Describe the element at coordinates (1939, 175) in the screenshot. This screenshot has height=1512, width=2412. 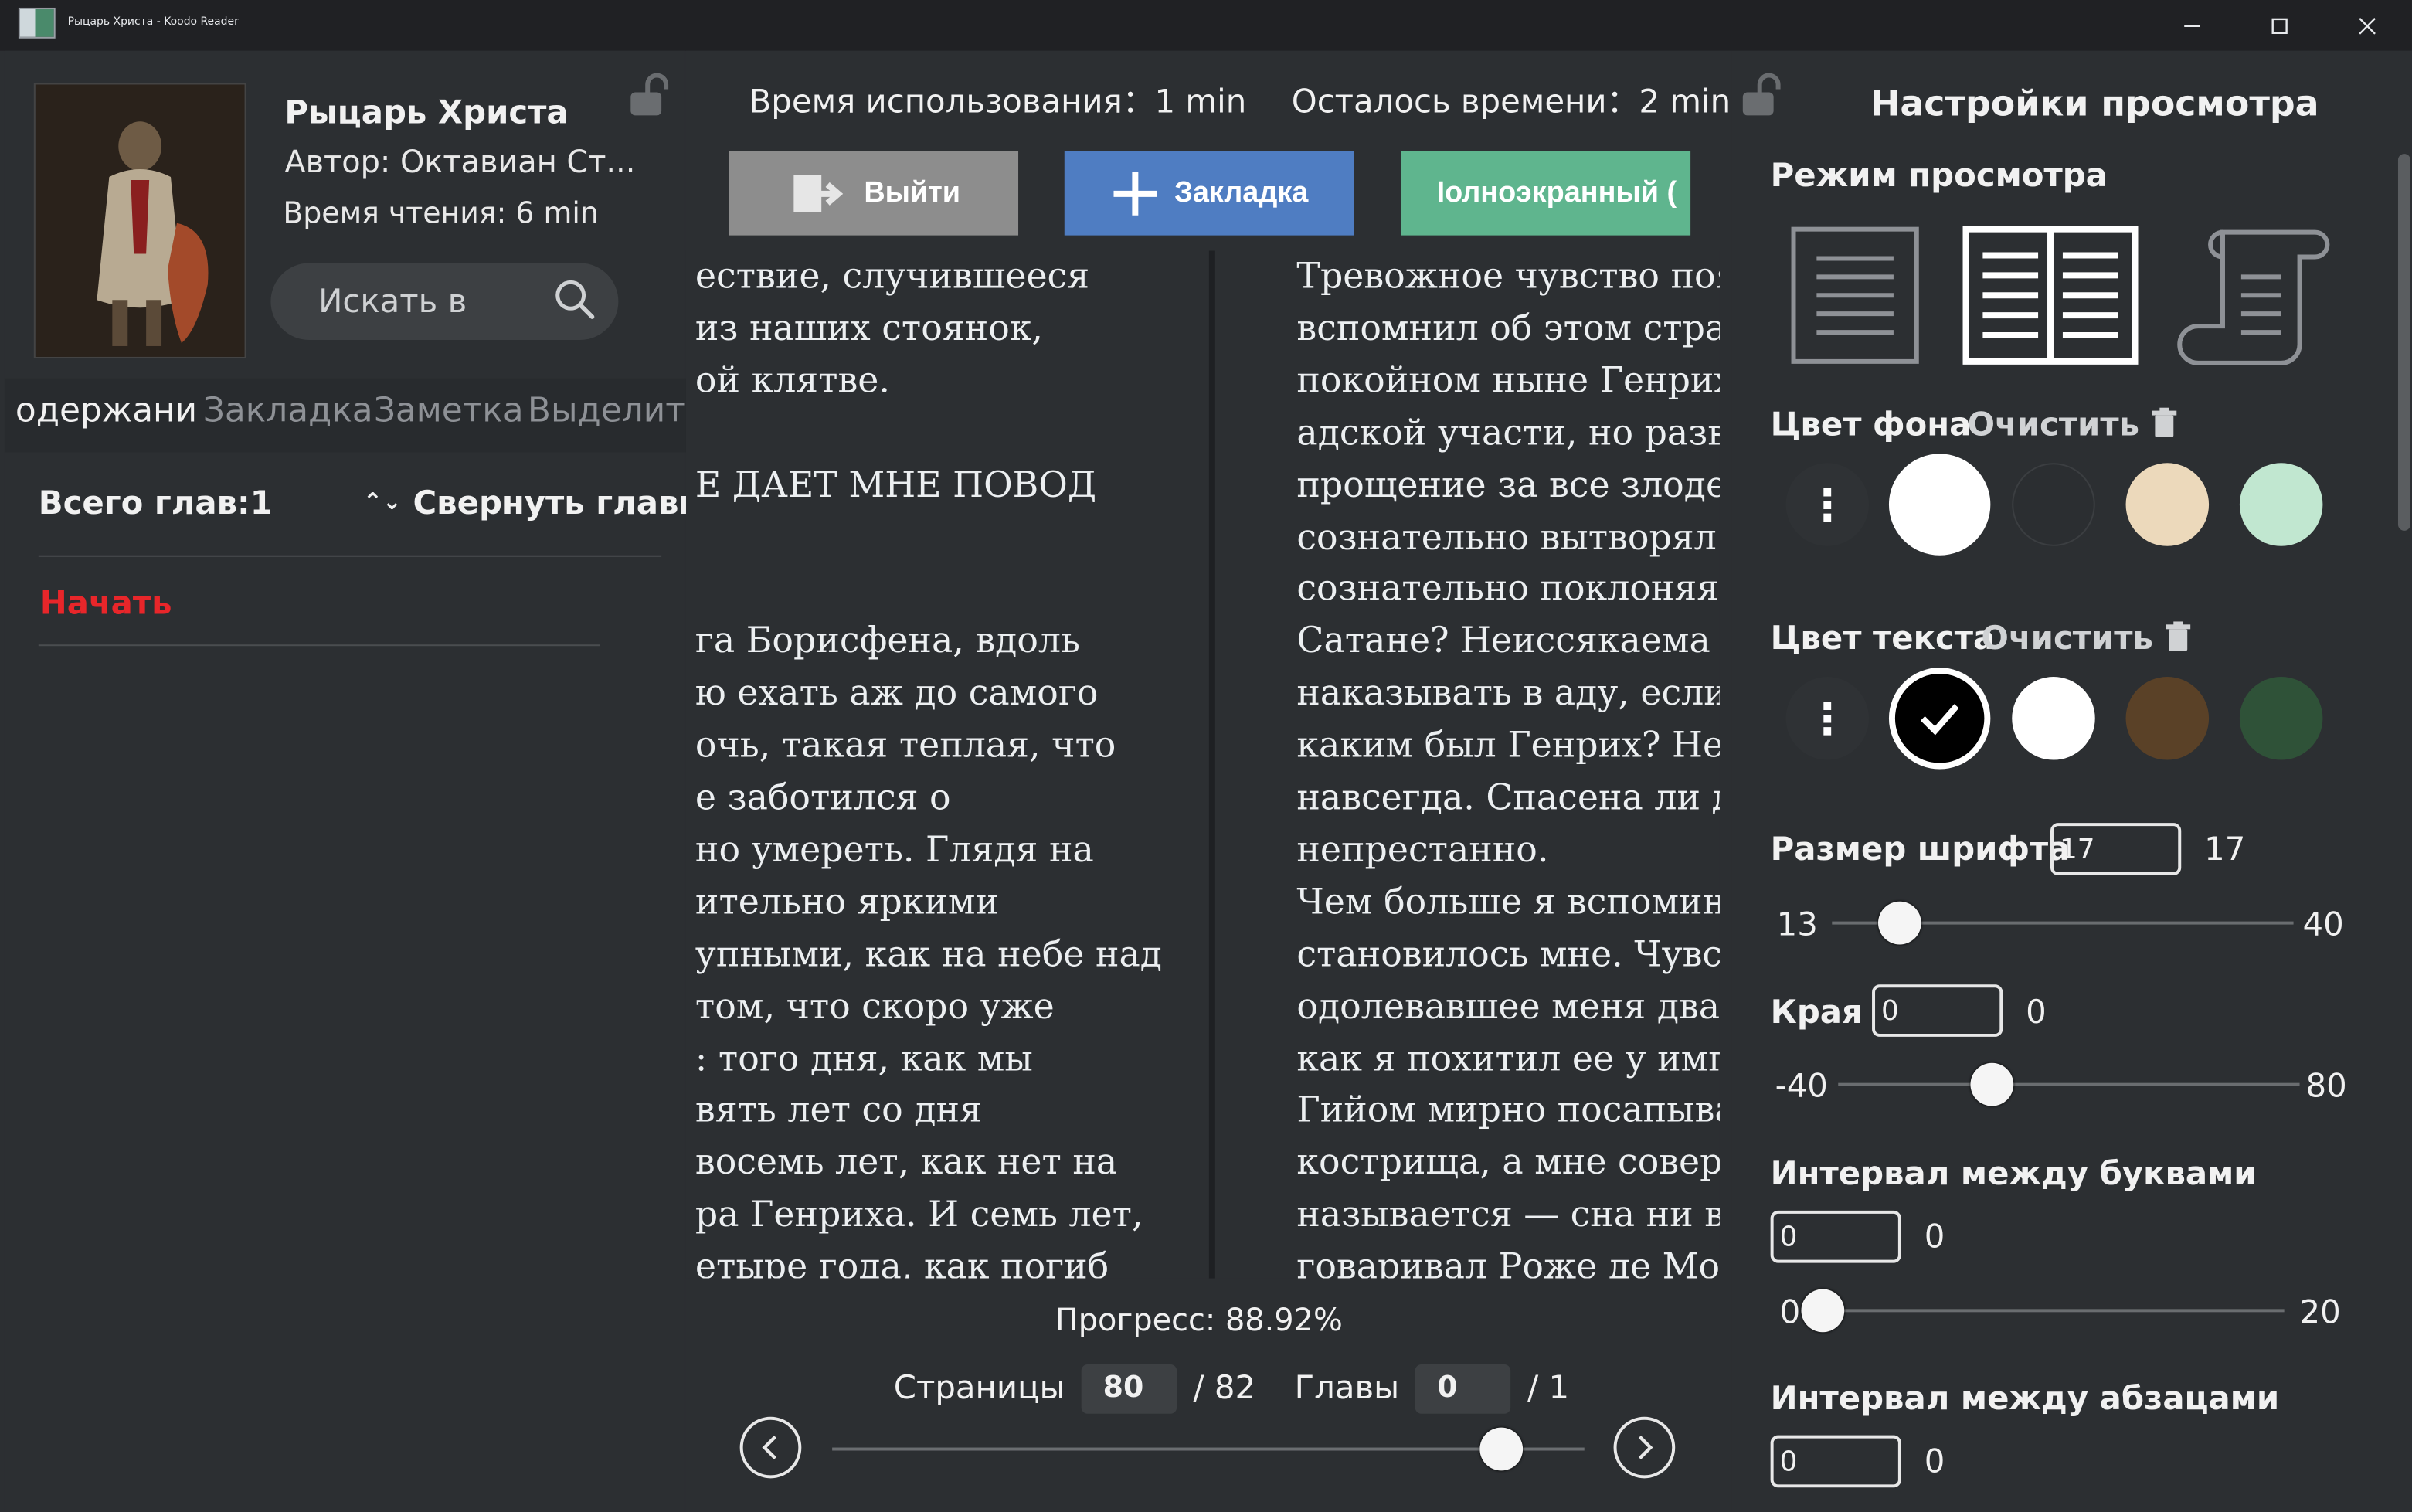
I see `view-mode-label: Режим просмотра` at that location.